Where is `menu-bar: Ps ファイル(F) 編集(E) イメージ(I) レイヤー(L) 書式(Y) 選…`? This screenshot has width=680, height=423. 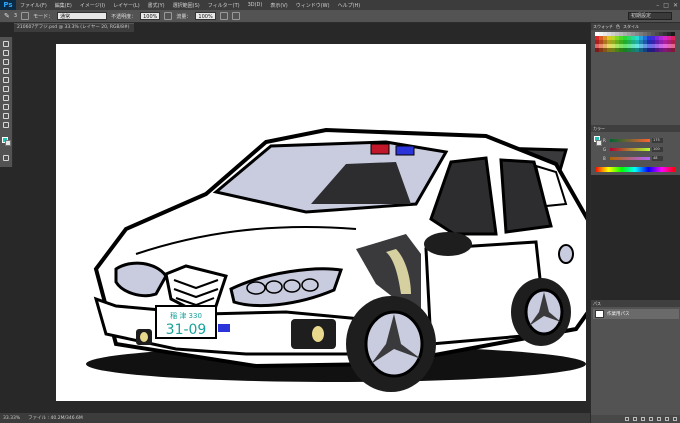 menu-bar: Ps ファイル(F) 編集(E) イメージ(I) レイヤー(L) 書式(Y) 選… is located at coordinates (340, 5).